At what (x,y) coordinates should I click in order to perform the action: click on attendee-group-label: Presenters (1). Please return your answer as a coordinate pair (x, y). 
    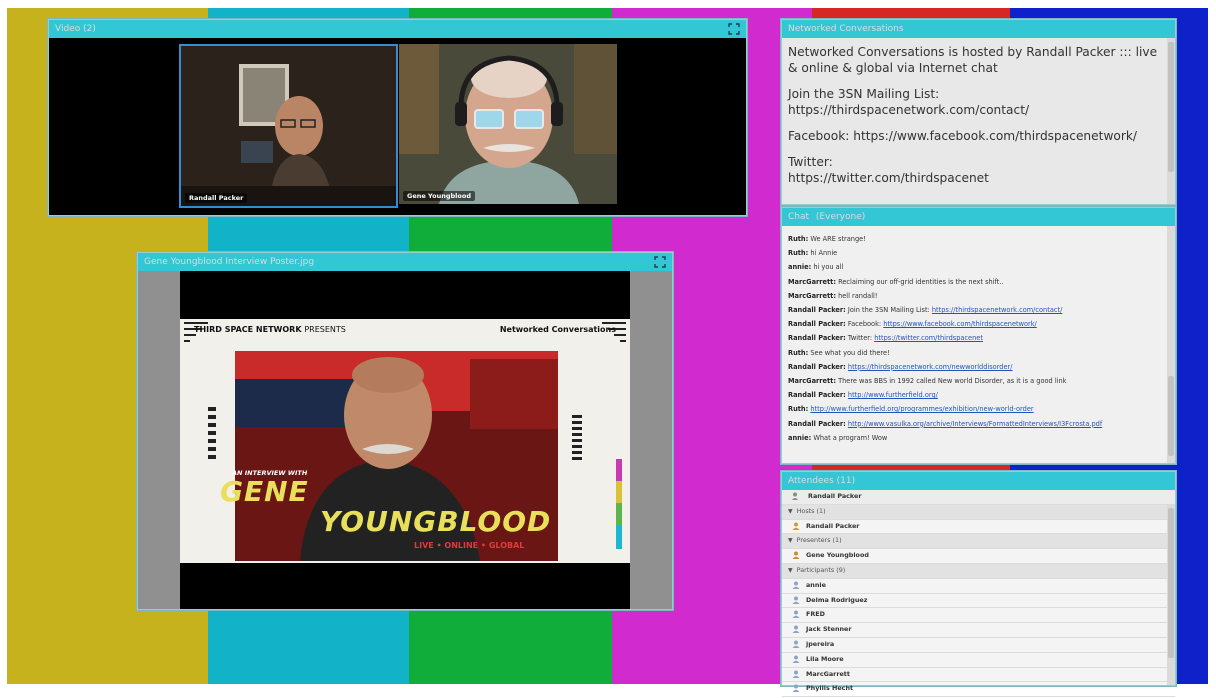
    Looking at the image, I should click on (819, 540).